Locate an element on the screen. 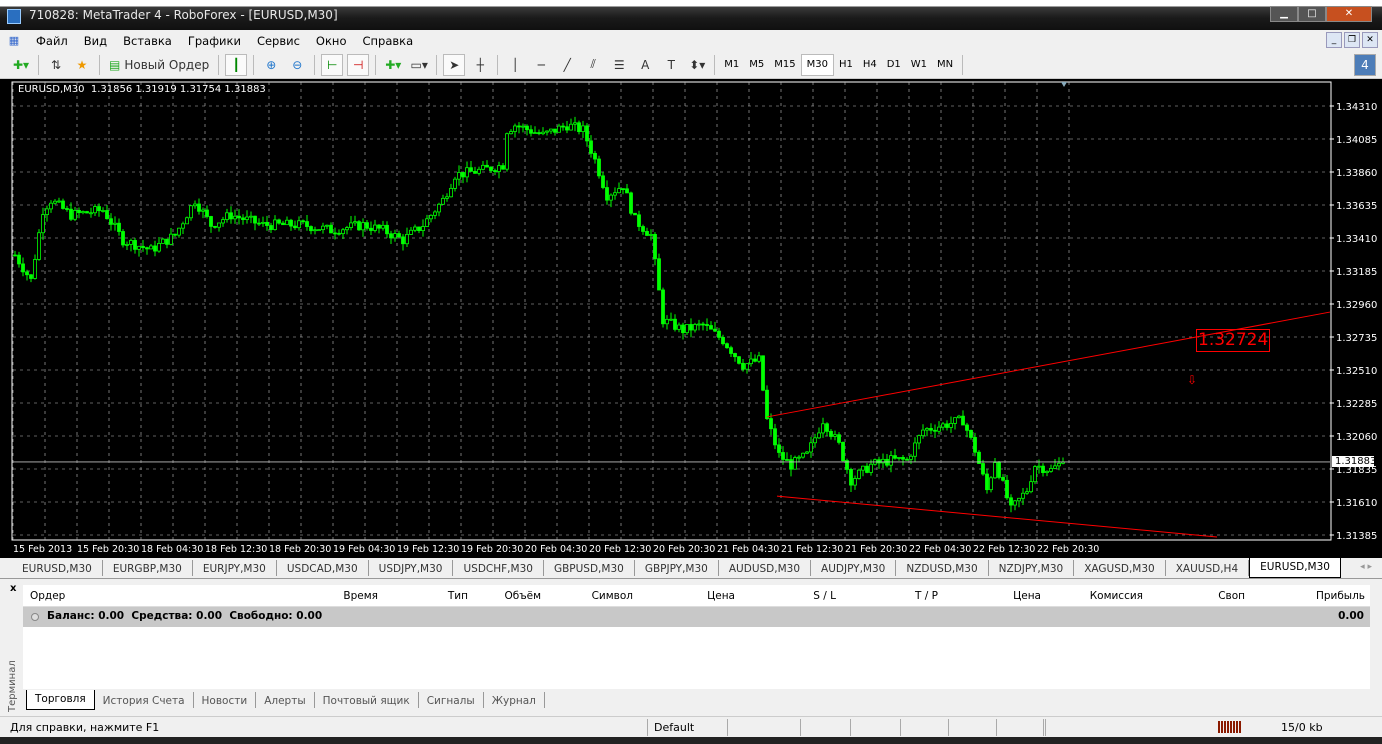 The height and width of the screenshot is (744, 1382). menu-file: Файл is located at coordinates (52, 41).